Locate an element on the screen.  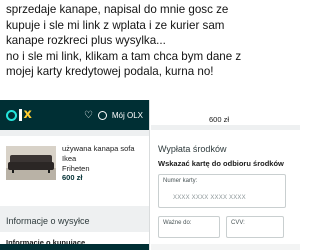
payout-title: Wypłata środków is located at coordinates (192, 149).